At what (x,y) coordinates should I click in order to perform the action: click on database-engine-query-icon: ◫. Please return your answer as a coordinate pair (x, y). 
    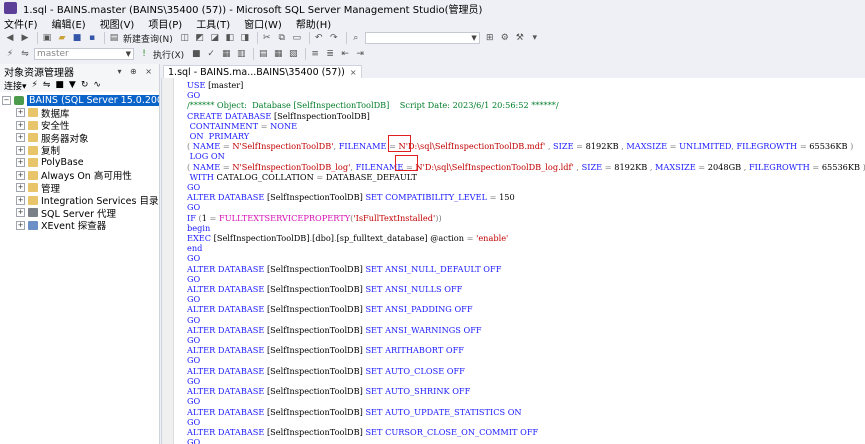
    Looking at the image, I should click on (185, 38).